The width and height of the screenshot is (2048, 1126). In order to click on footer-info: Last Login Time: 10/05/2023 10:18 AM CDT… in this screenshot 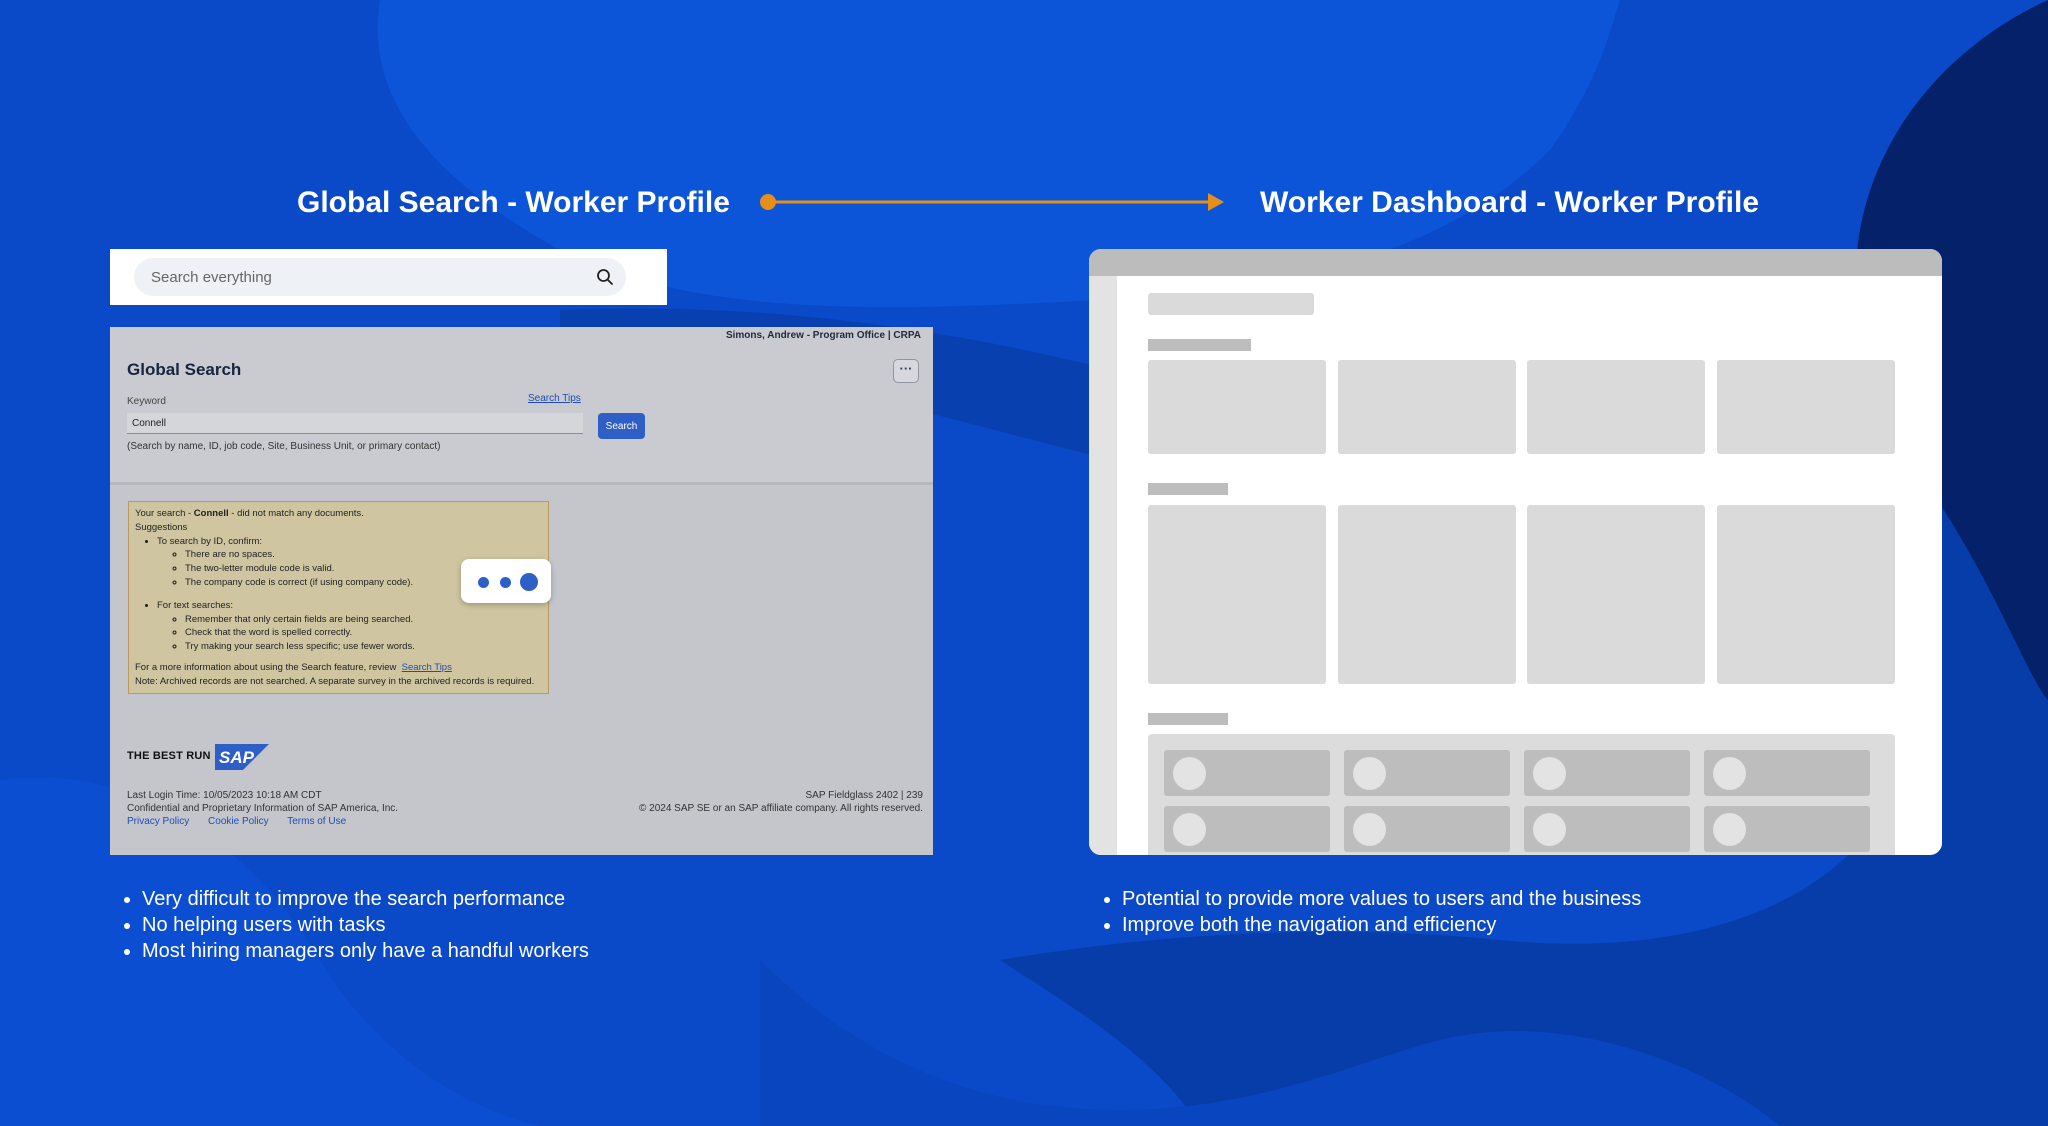, I will do `click(262, 802)`.